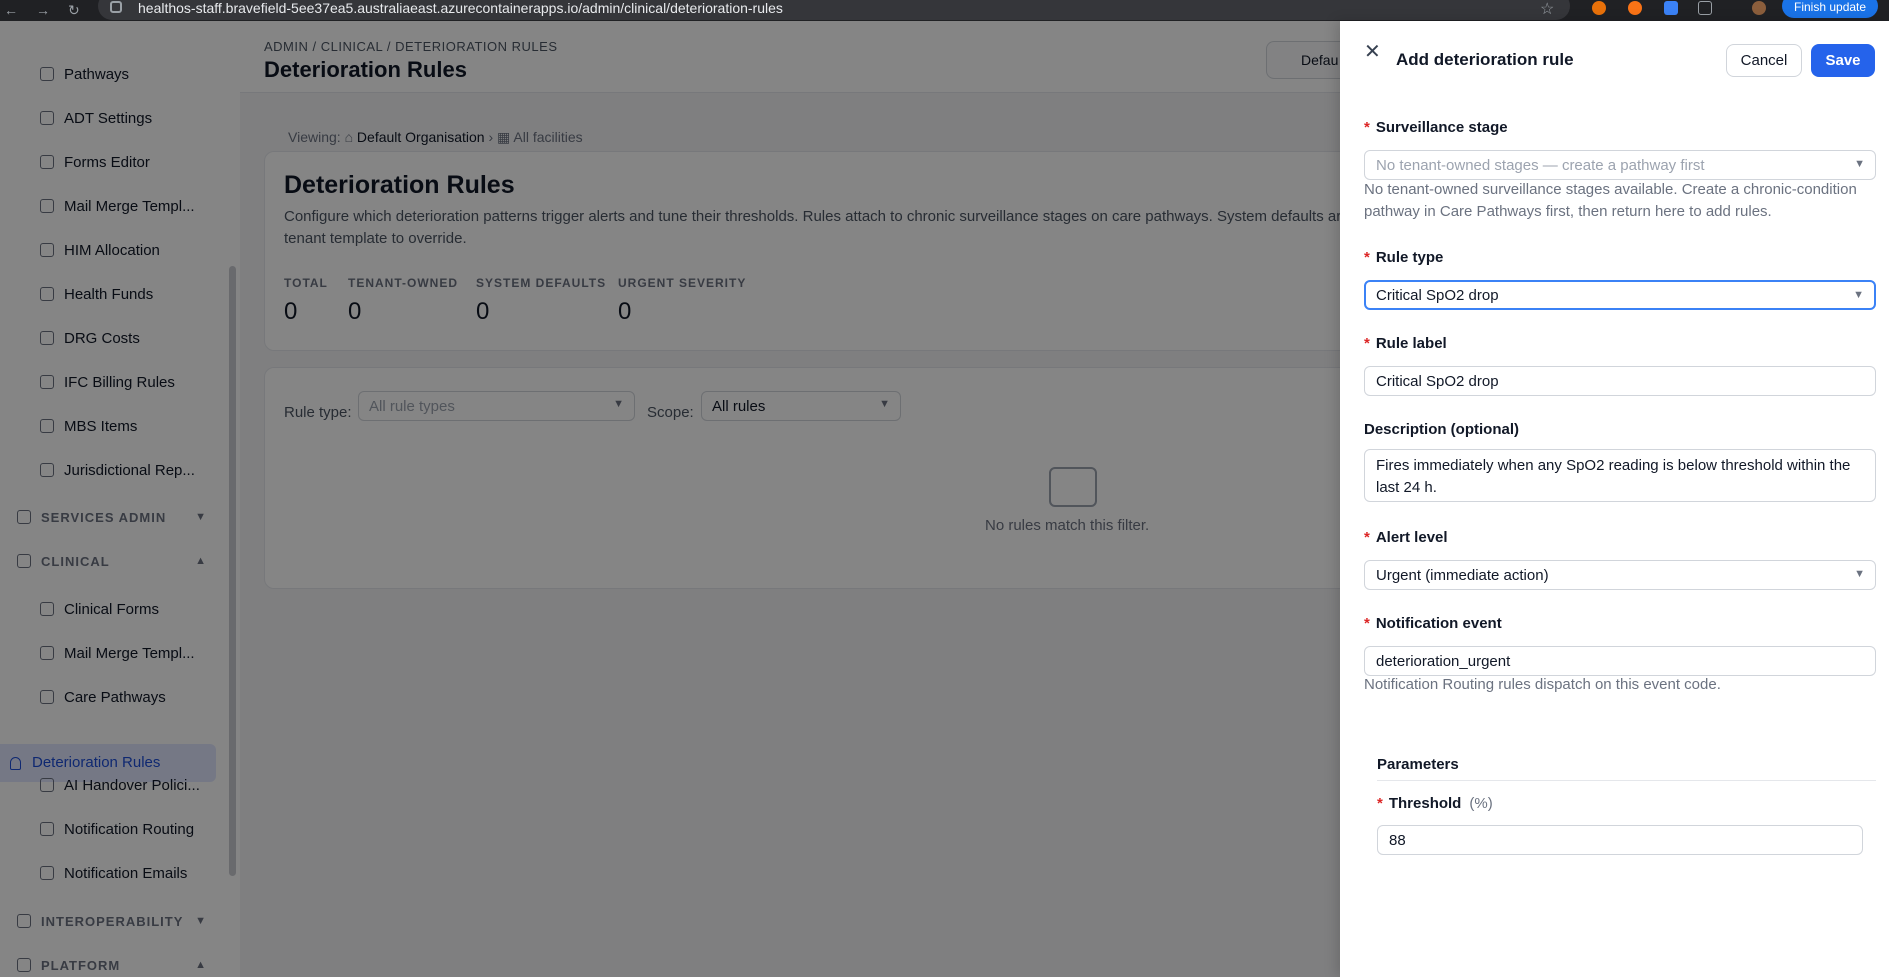 The image size is (1889, 977). Describe the element at coordinates (116, 7) in the screenshot. I see `site-info-icon` at that location.